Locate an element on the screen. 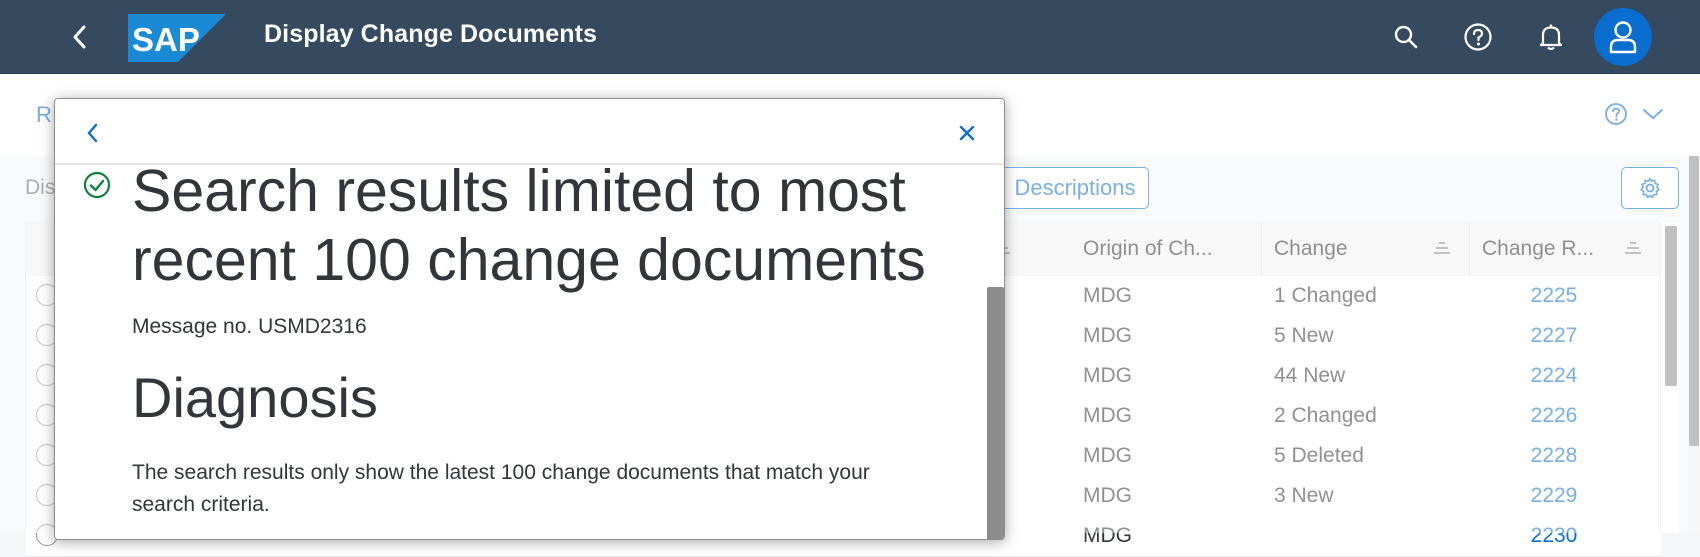 The height and width of the screenshot is (557, 1700). bell-icon is located at coordinates (1551, 37).